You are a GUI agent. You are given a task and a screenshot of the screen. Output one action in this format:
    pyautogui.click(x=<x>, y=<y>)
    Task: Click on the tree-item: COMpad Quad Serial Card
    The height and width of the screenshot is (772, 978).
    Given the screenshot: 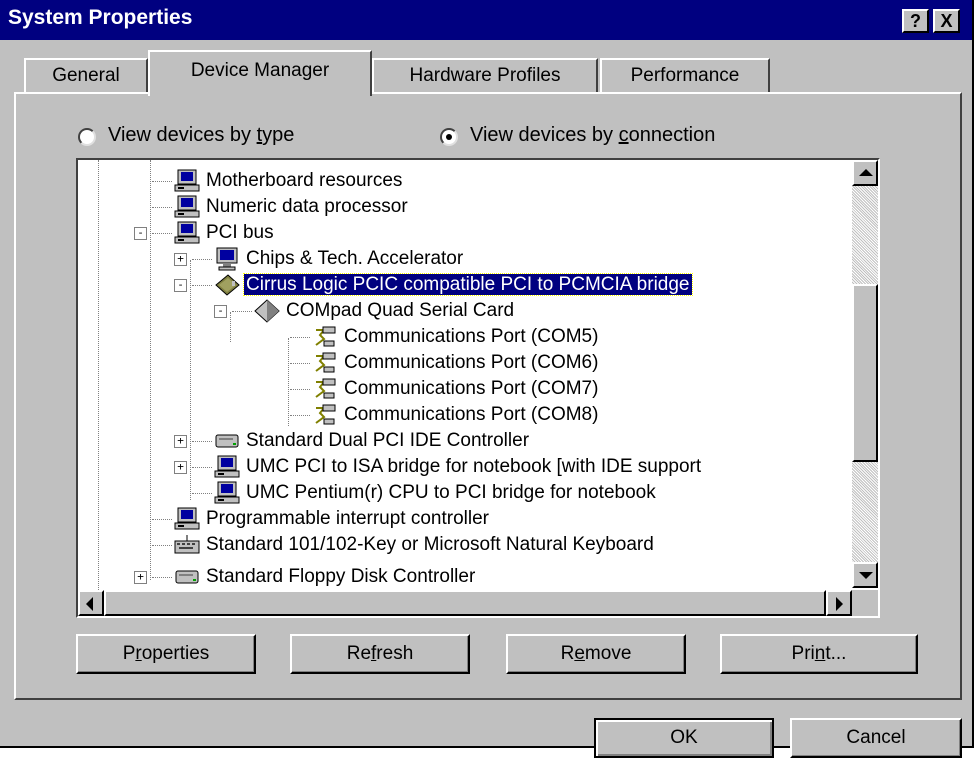 What is the action you would take?
    pyautogui.click(x=400, y=311)
    